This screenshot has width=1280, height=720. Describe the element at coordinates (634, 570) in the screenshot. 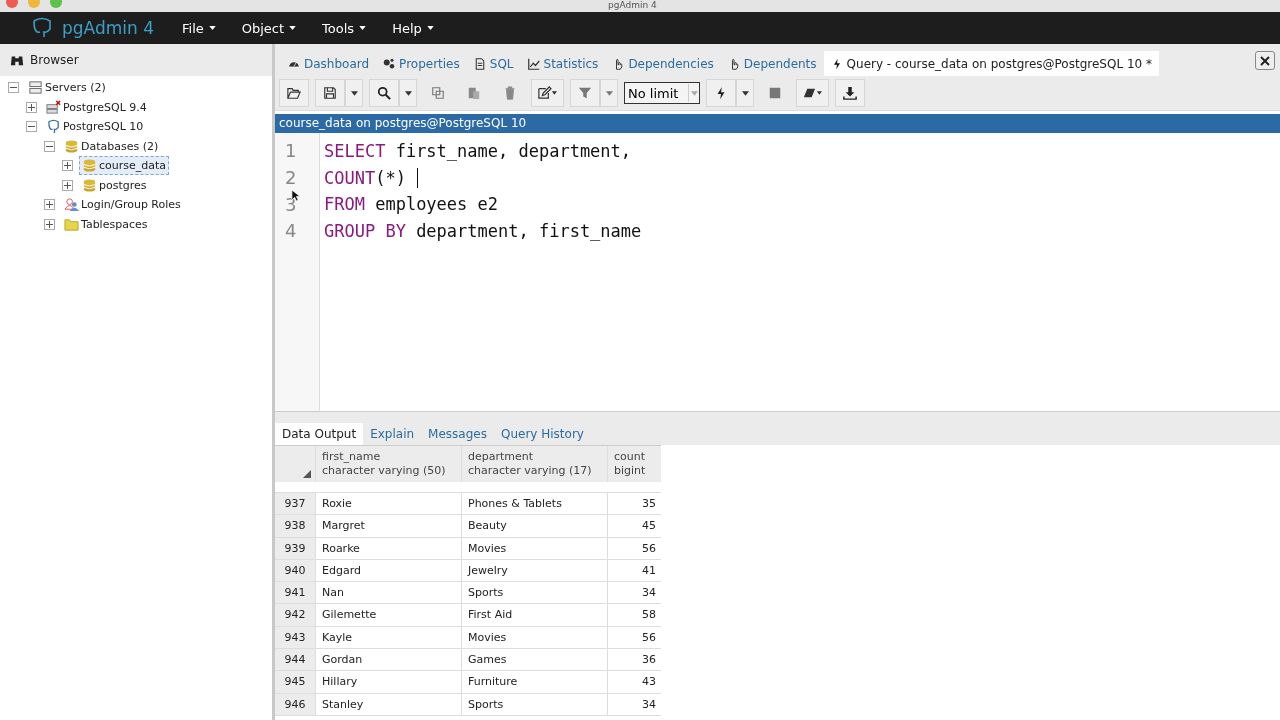

I see `table-cell: 41` at that location.